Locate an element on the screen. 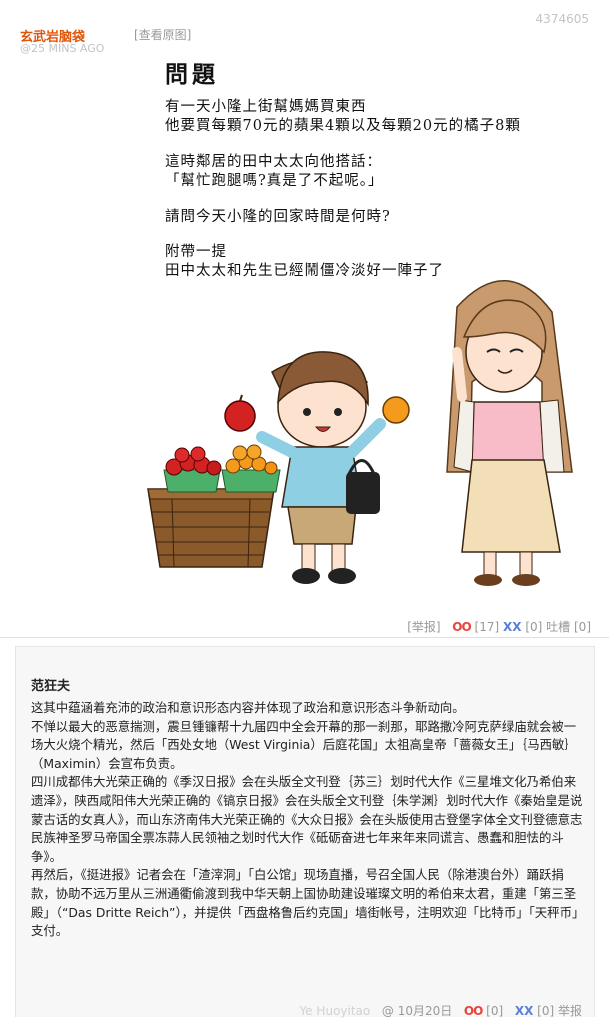 The width and height of the screenshot is (609, 1019). oo-count: [17] is located at coordinates (487, 627).